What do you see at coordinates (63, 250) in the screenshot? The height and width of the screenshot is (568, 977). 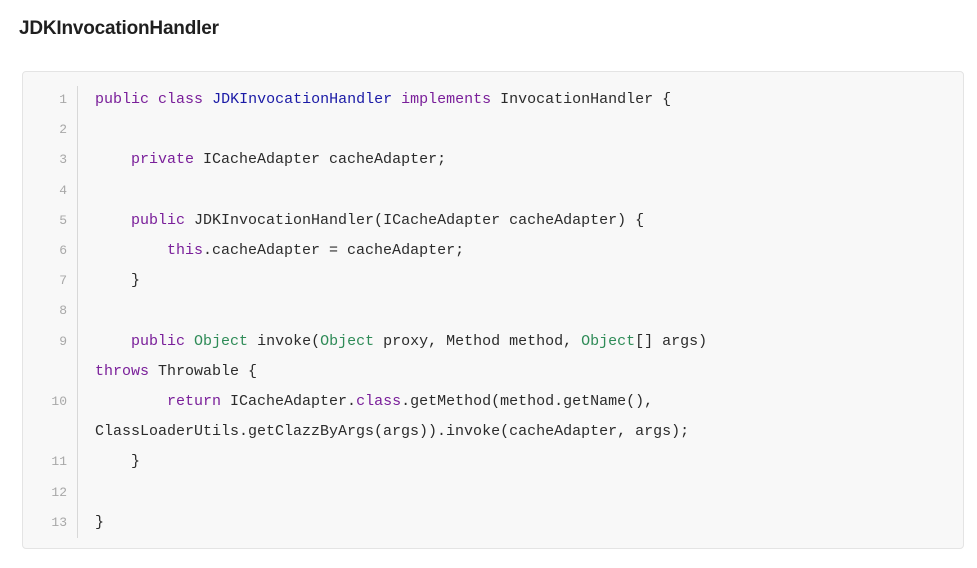 I see `line-number: 6` at bounding box center [63, 250].